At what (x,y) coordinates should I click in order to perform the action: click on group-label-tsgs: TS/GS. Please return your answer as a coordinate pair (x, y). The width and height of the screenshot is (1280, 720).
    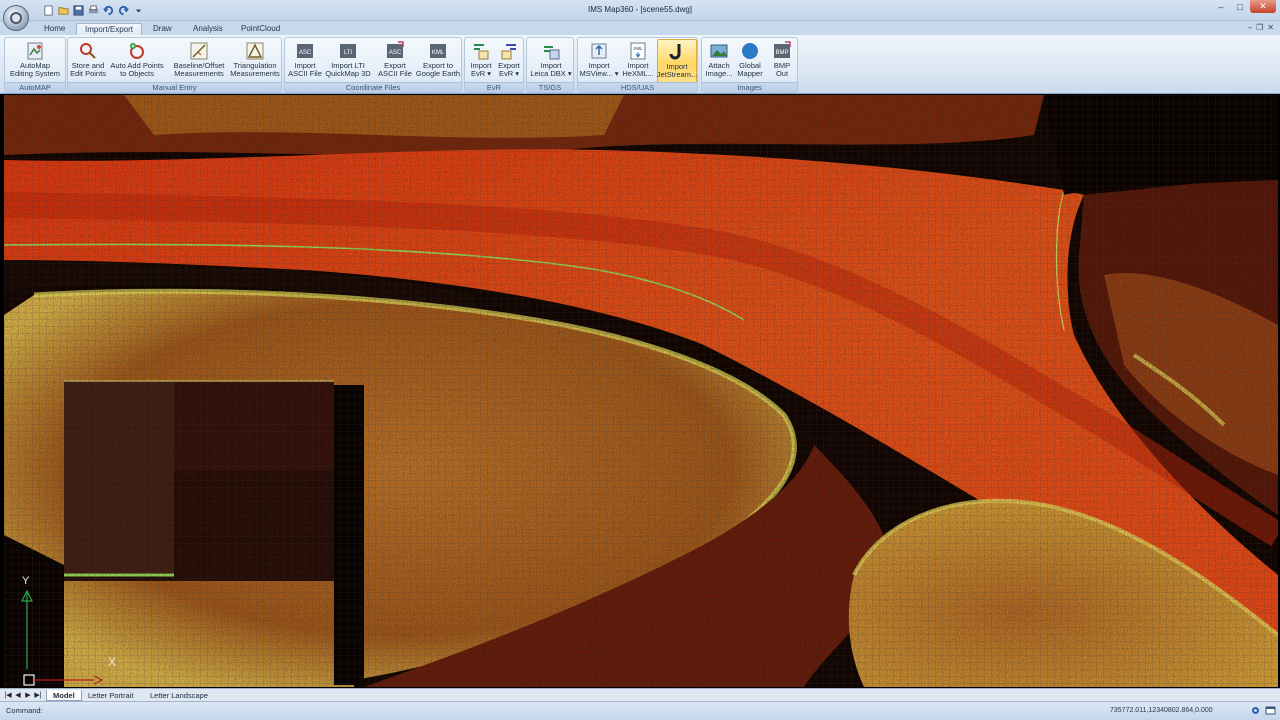
    Looking at the image, I should click on (550, 87).